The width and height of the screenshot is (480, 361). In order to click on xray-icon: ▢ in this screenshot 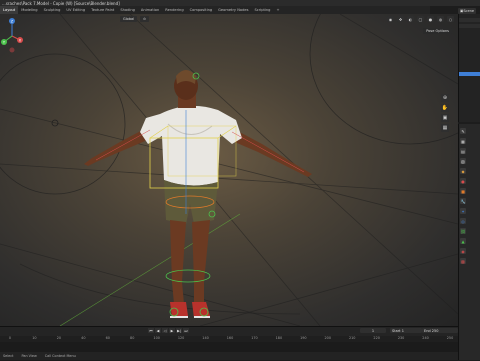, I will do `click(420, 19)`.